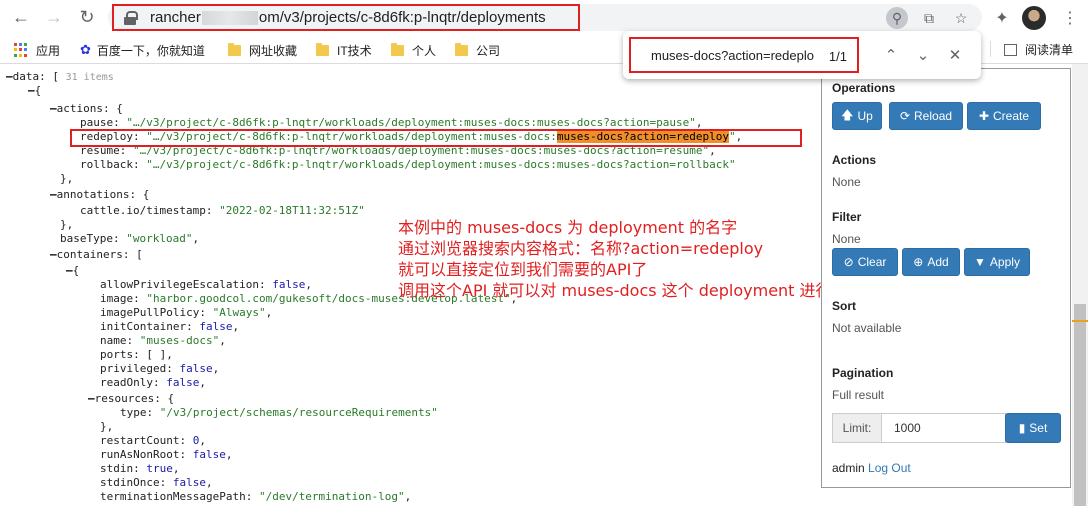 This screenshot has width=1088, height=506. I want to click on filter-value: None, so click(846, 239).